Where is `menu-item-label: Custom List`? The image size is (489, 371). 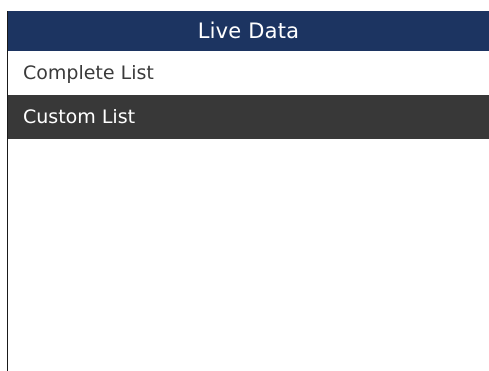 menu-item-label: Custom List is located at coordinates (79, 117).